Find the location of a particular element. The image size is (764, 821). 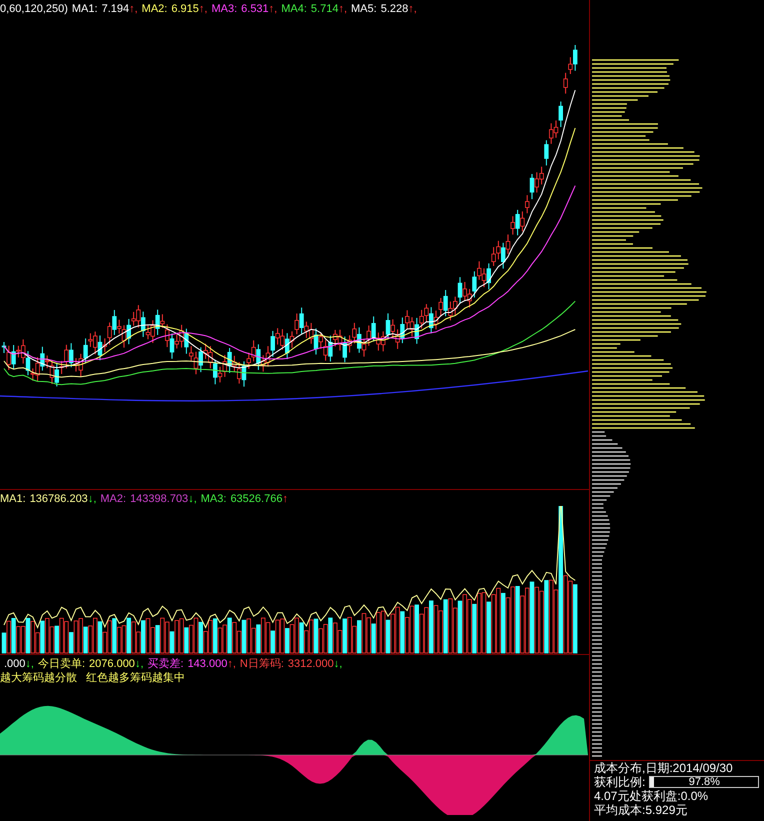

legend-label: MA5: is located at coordinates (364, 9).